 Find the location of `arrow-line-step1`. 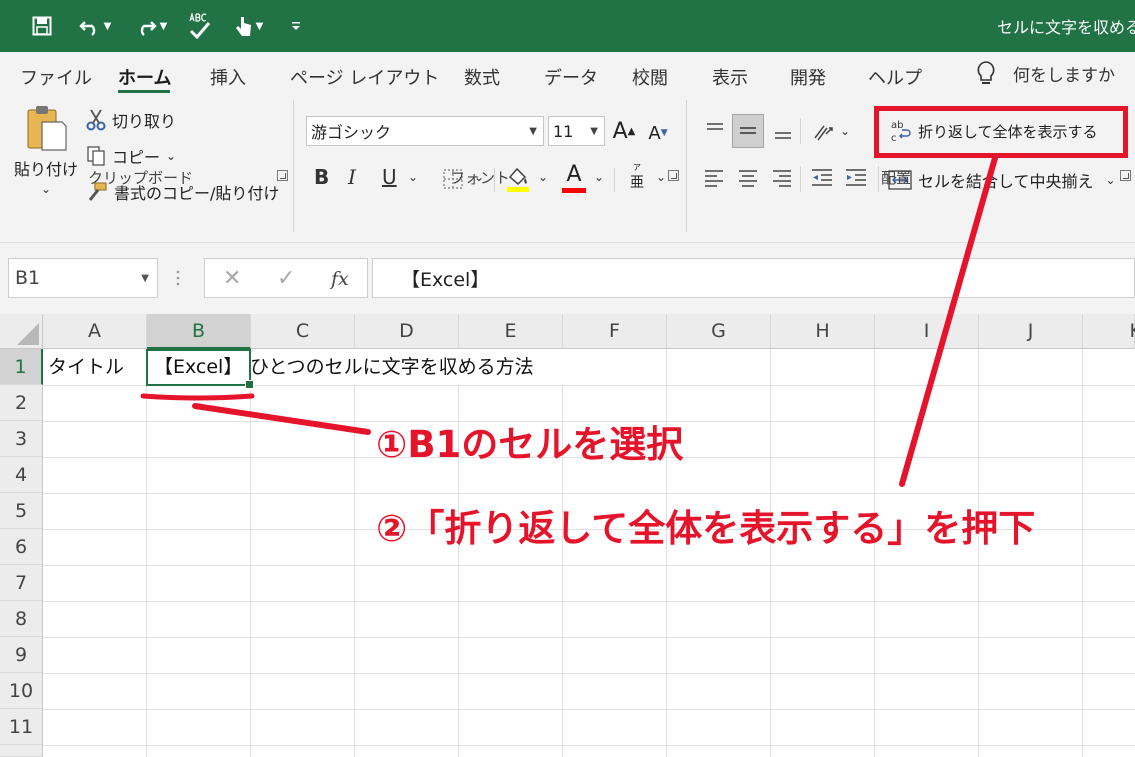

arrow-line-step1 is located at coordinates (281, 419).